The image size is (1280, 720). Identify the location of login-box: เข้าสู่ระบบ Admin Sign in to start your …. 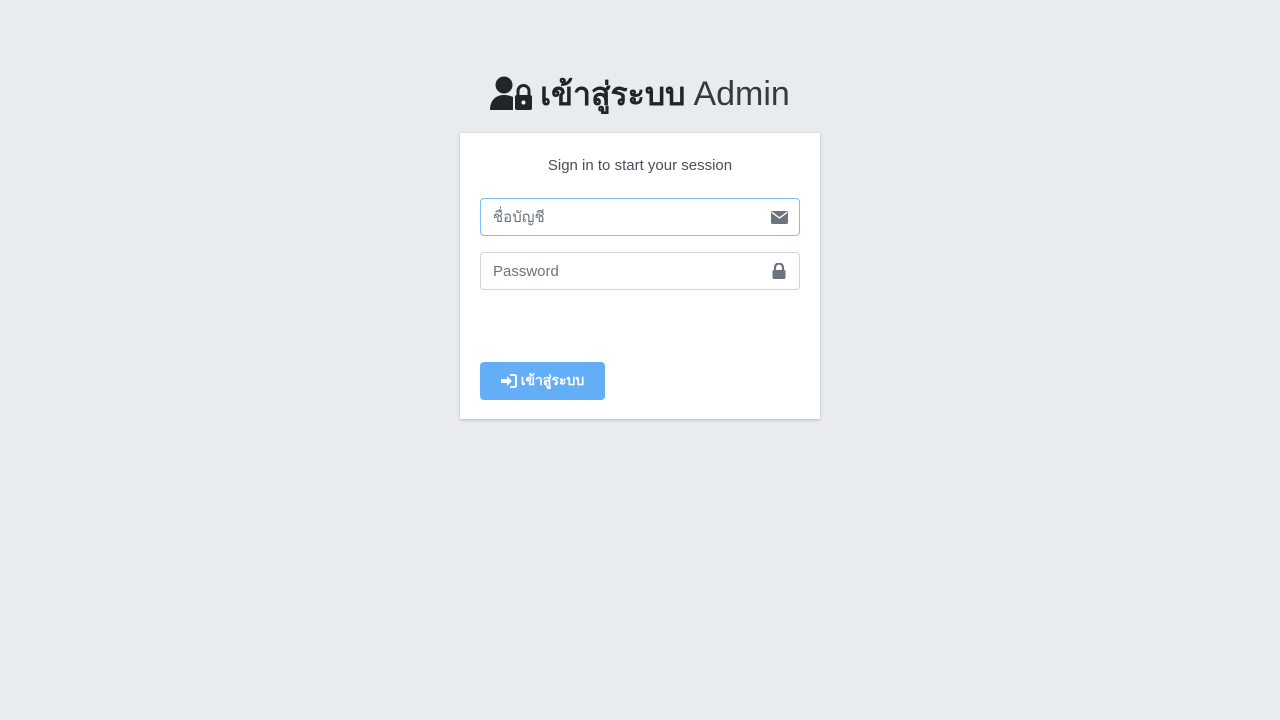
(640, 239).